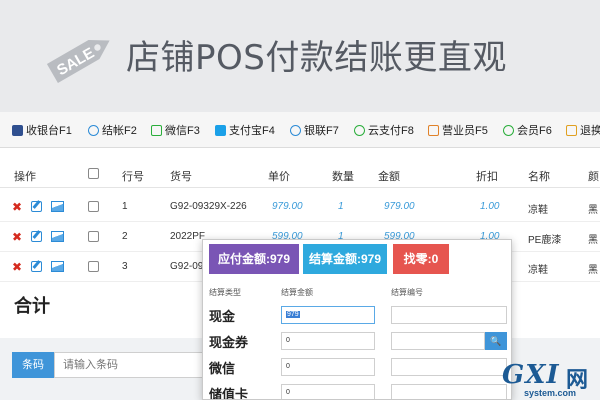 The width and height of the screenshot is (600, 400). I want to click on select-all-checkbox, so click(93, 173).